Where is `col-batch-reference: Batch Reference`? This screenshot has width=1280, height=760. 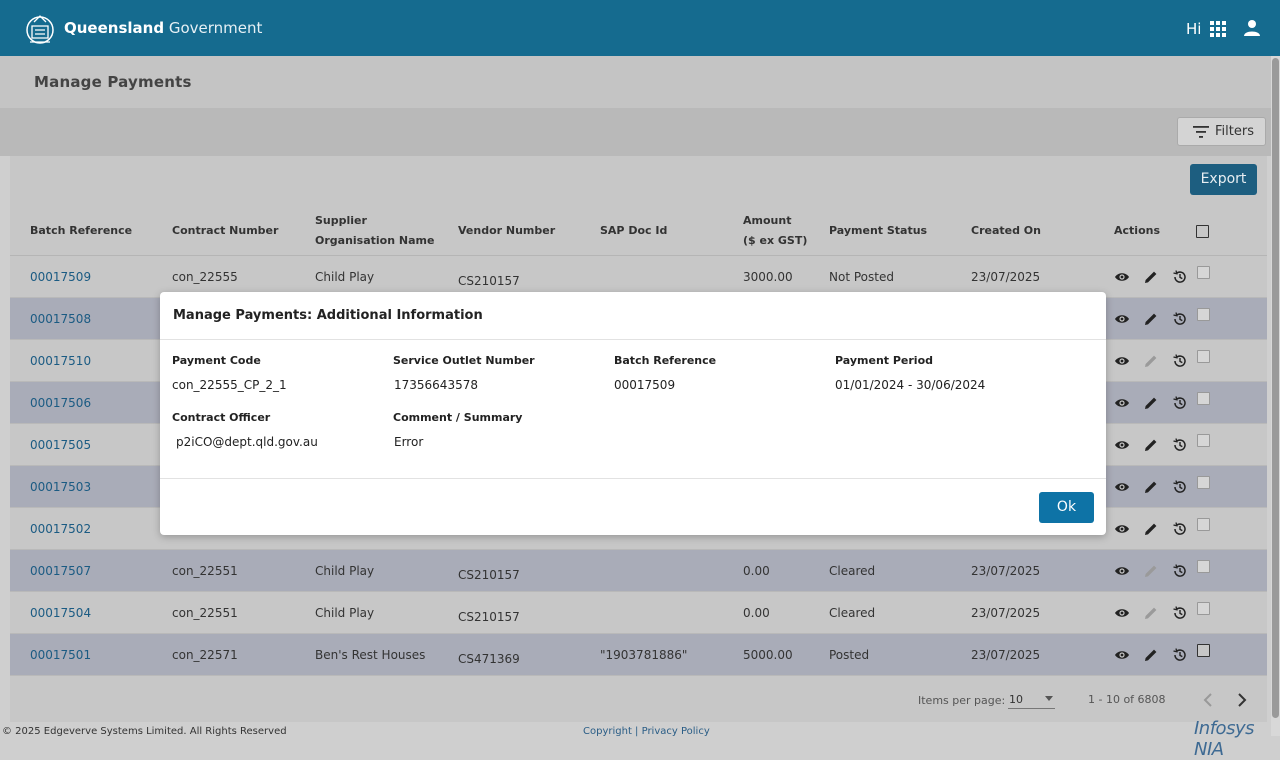 col-batch-reference: Batch Reference is located at coordinates (81, 231).